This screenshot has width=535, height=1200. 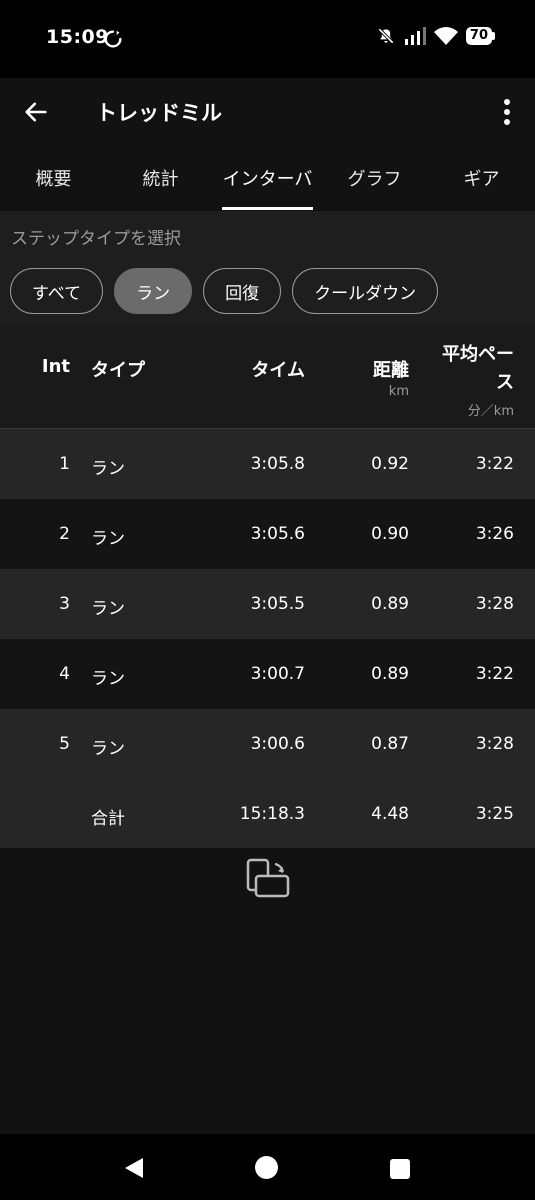 I want to click on total-distance: 4.48, so click(x=390, y=814).